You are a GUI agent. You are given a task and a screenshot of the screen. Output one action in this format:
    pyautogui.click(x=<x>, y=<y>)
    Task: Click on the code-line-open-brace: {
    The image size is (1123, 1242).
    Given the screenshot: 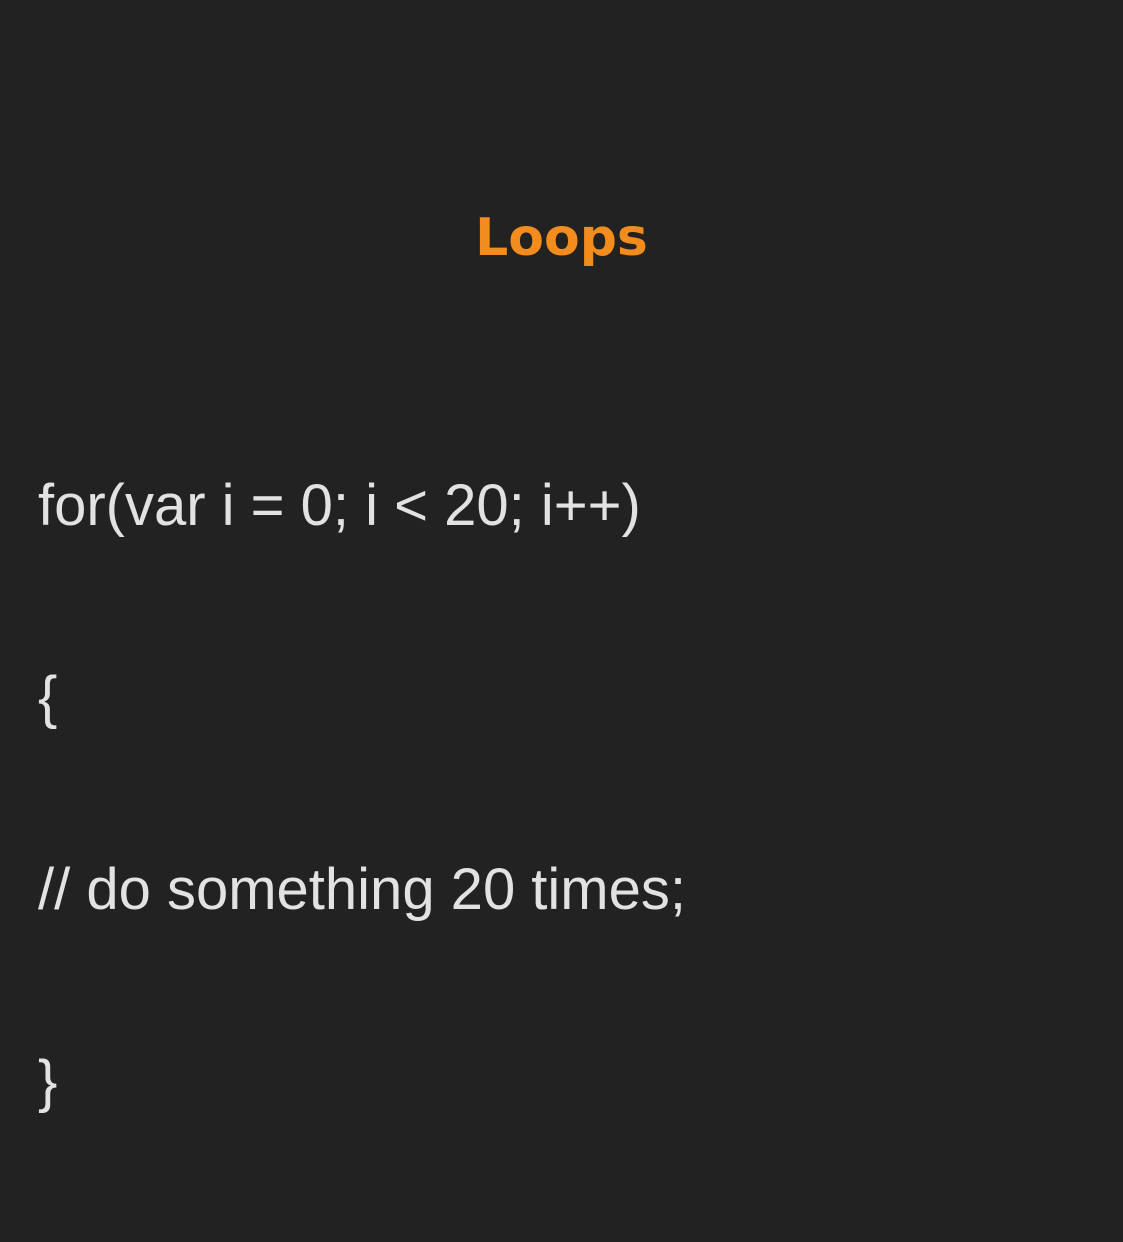 What is the action you would take?
    pyautogui.click(x=48, y=697)
    